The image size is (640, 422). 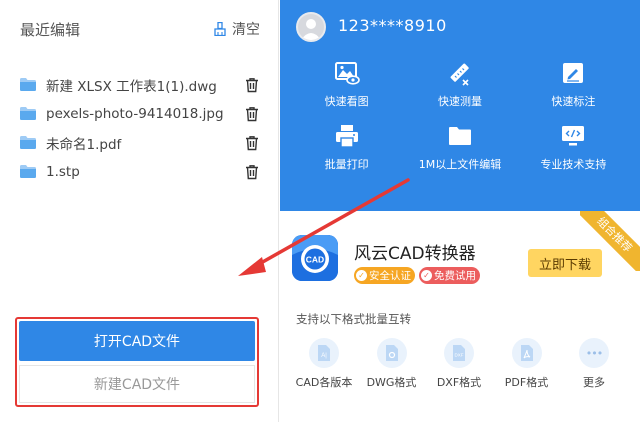 I want to click on tool-annotate: 快速标注, so click(x=573, y=84).